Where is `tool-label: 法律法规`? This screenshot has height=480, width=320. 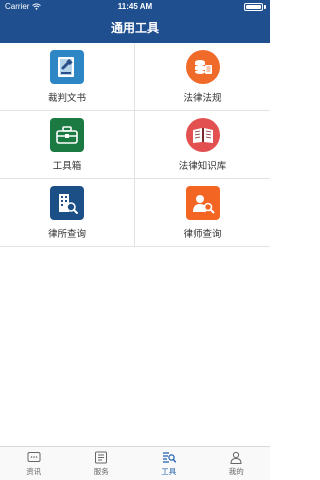
tool-label: 法律法规 is located at coordinates (202, 98).